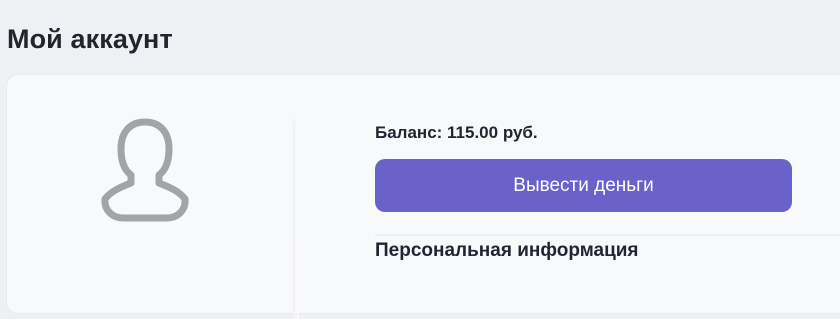 Image resolution: width=840 pixels, height=319 pixels. Describe the element at coordinates (507, 250) in the screenshot. I see `personal-info-heading: Персональная информация` at that location.